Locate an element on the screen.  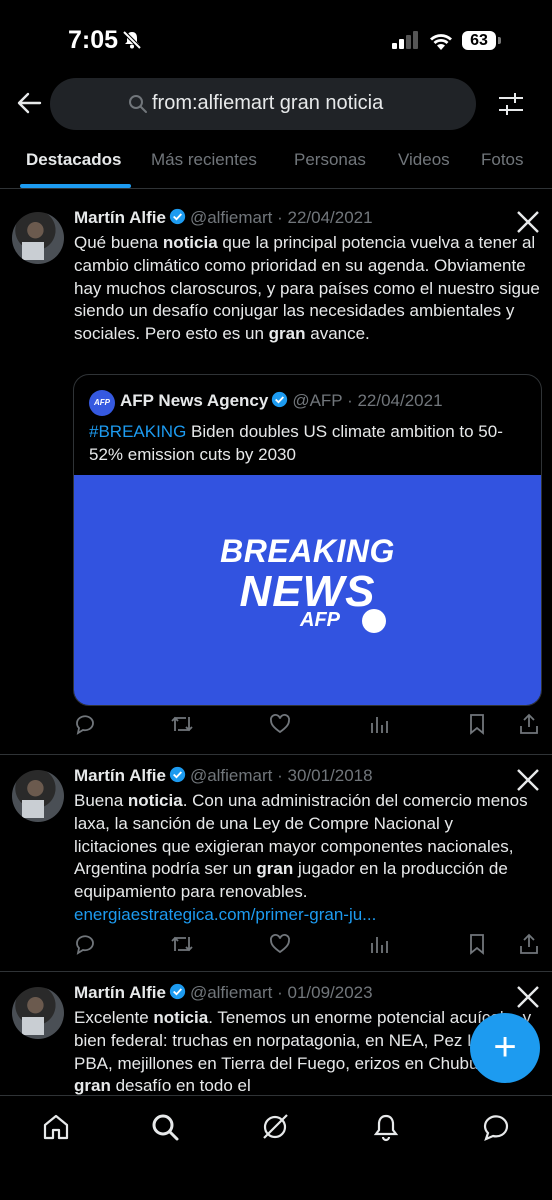
bottom-navigation is located at coordinates (276, 1147).